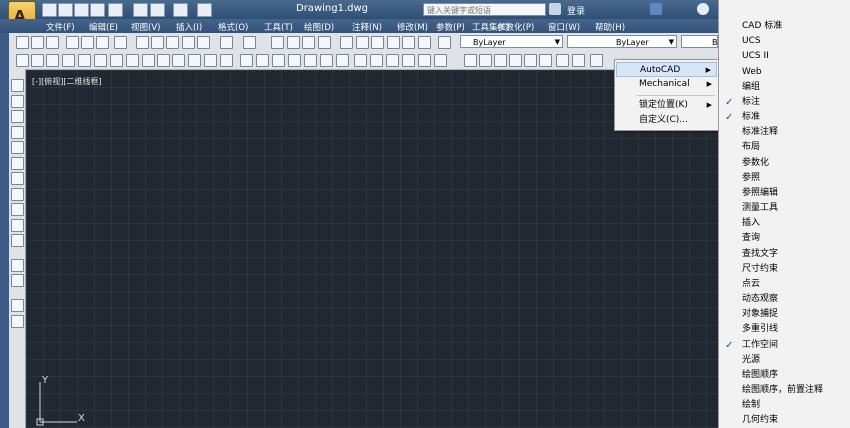 This screenshot has width=850, height=428. What do you see at coordinates (784, 41) in the screenshot?
I see `toolbar-menu-item: UCS` at bounding box center [784, 41].